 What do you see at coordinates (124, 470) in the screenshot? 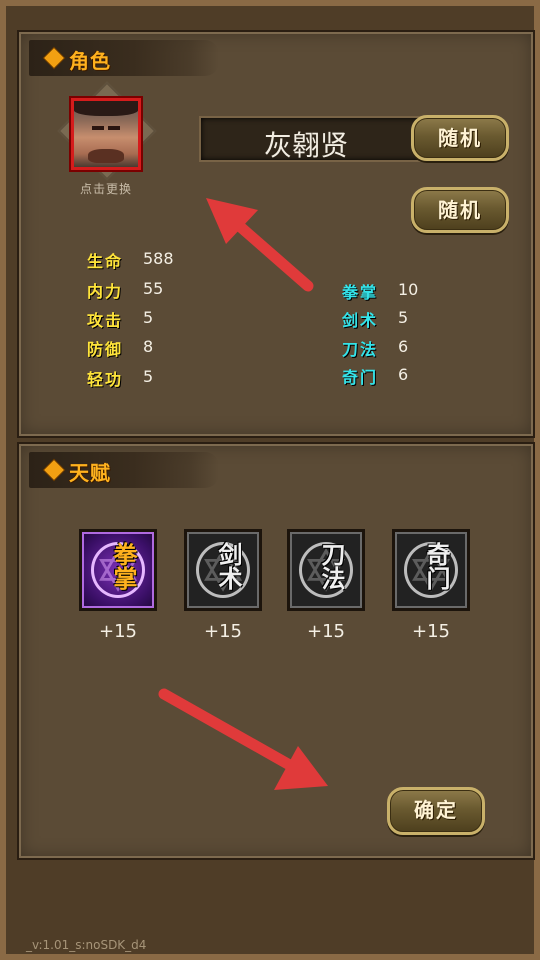
I see `talent-section-header: 天赋` at bounding box center [124, 470].